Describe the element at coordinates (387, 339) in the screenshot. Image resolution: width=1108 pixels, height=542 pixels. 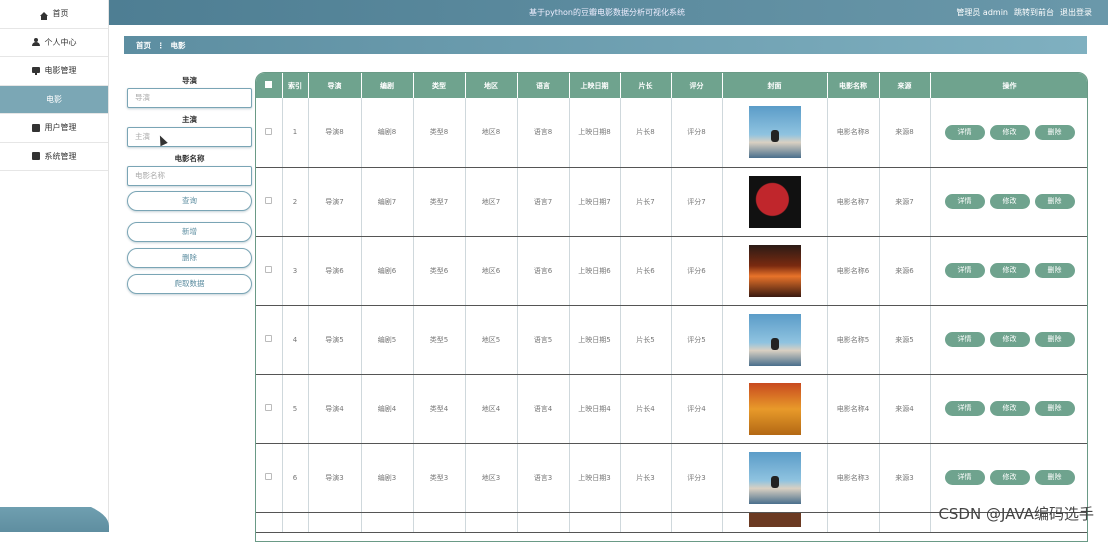
I see `cell-writer: 编剧5` at that location.